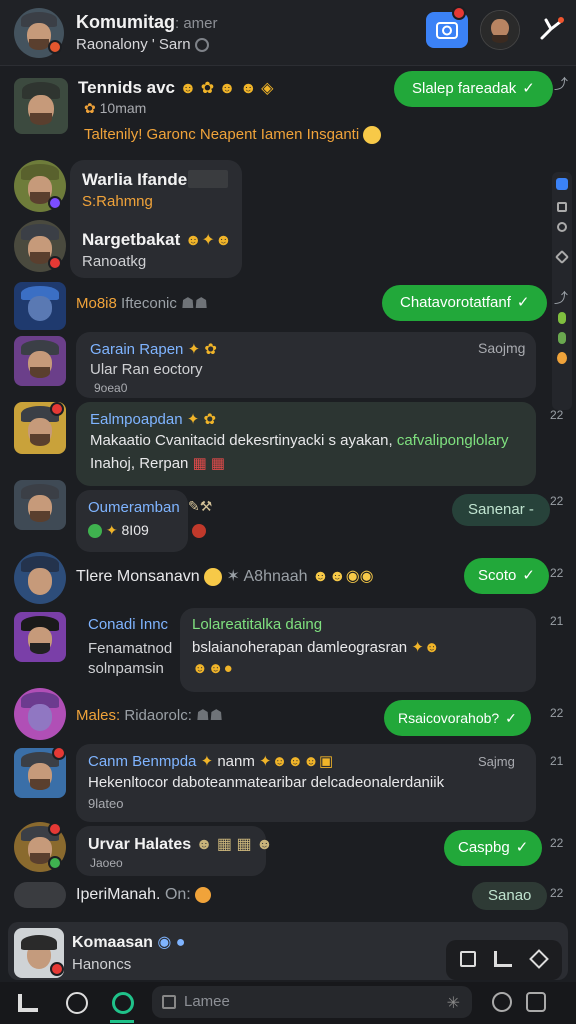 The image size is (576, 1024). I want to click on chat-header: Komumitag: amer Raonalony ' Sarn, so click(288, 33).